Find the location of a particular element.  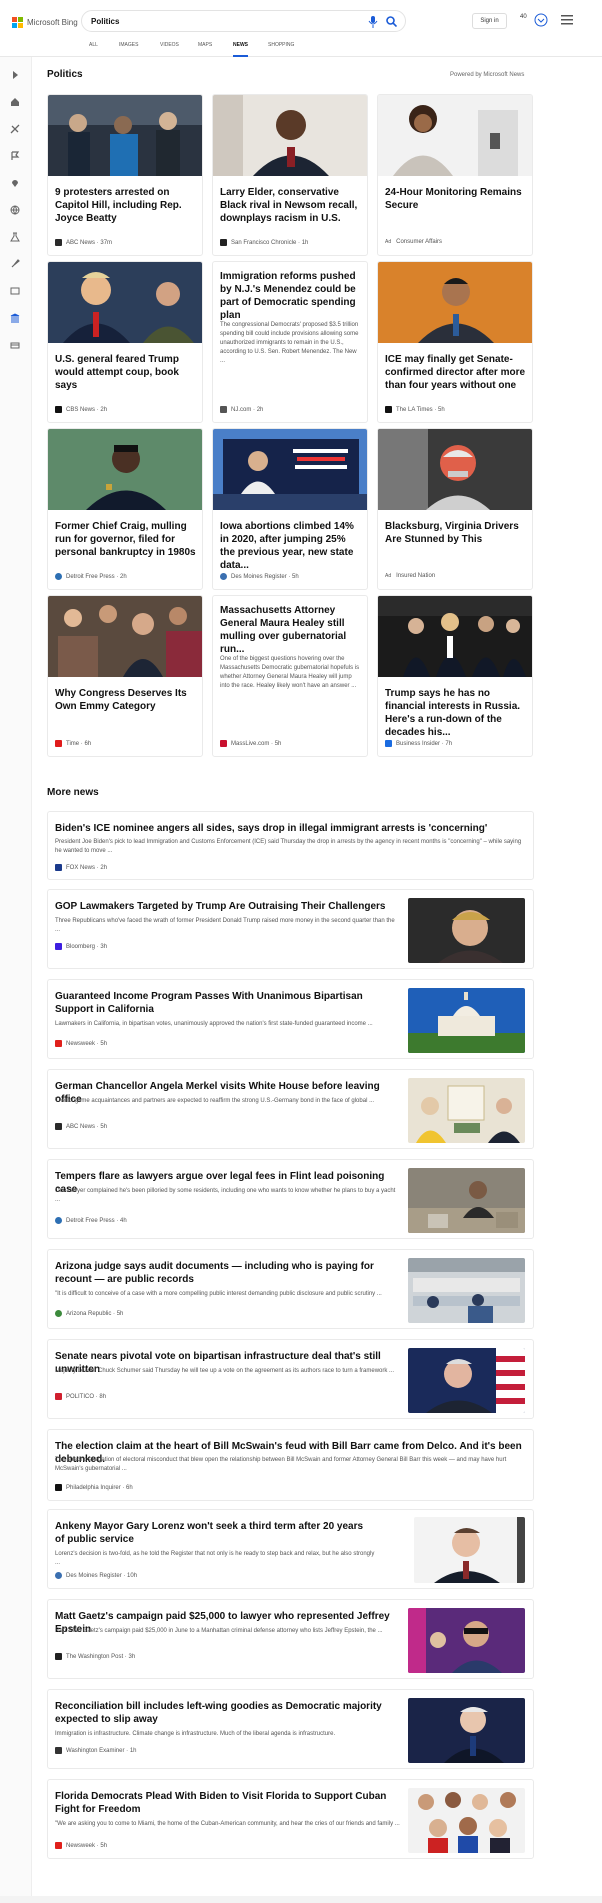

globe-icon is located at coordinates (15, 210).